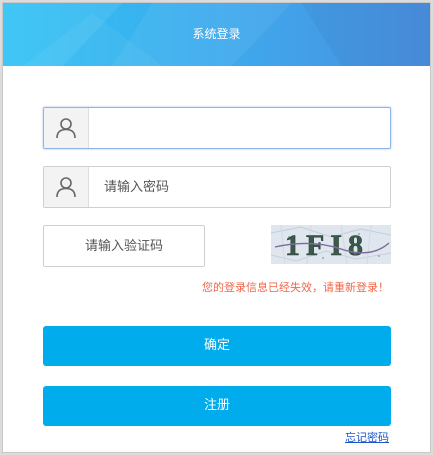  I want to click on register-button: 注册, so click(217, 406).